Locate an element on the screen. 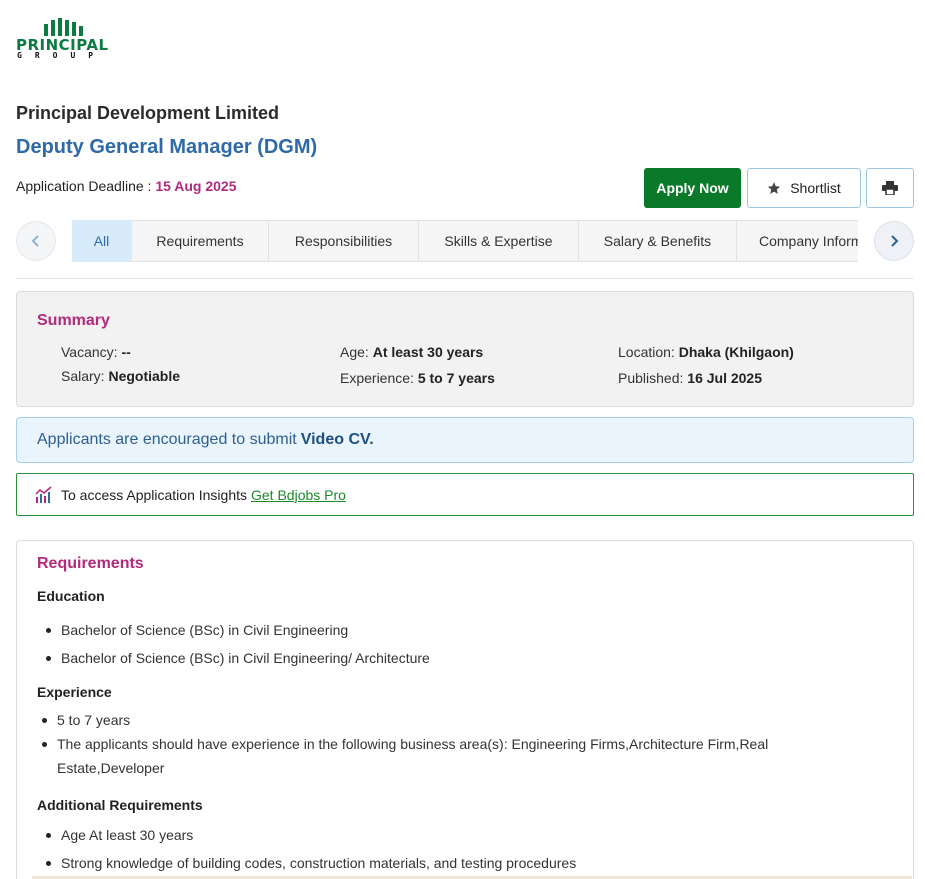  apply-now-button: Apply Now is located at coordinates (692, 188).